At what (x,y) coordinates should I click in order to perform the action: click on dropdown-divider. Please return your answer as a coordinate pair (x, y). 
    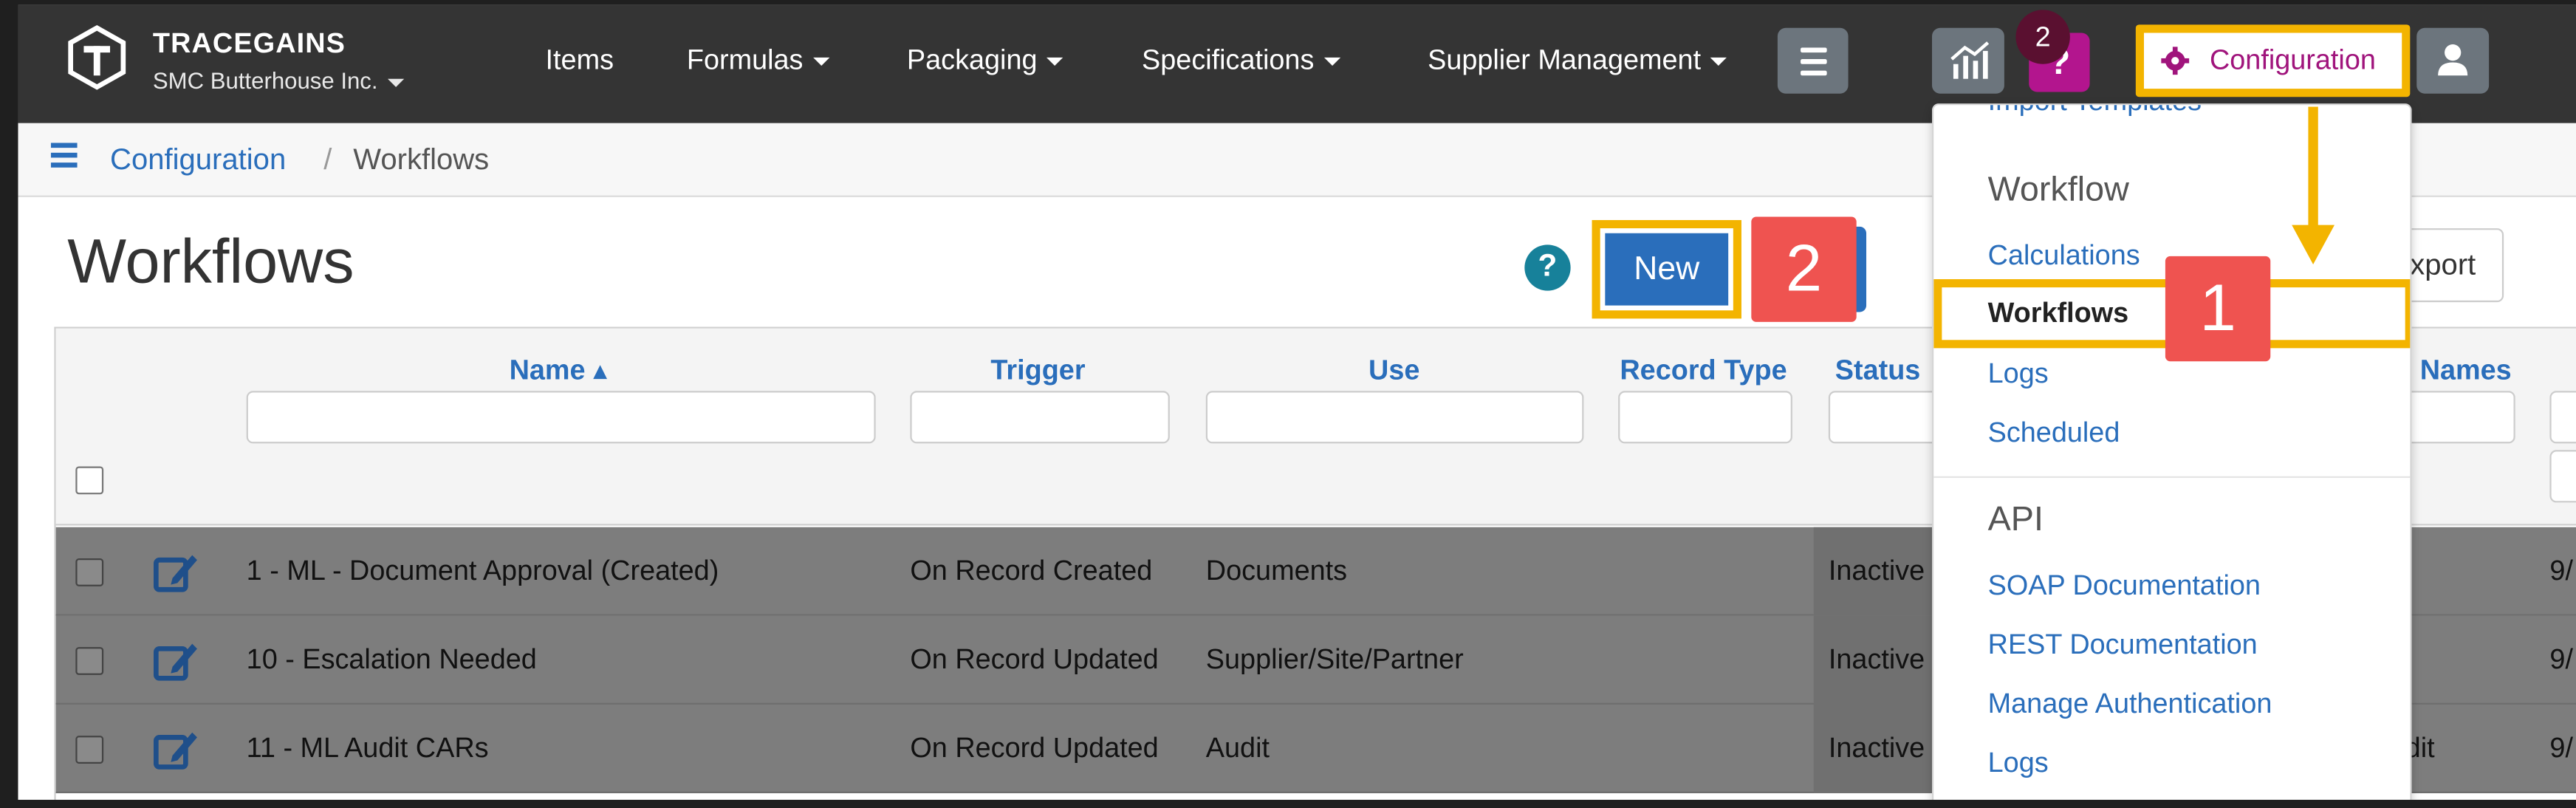
    Looking at the image, I should click on (2172, 478).